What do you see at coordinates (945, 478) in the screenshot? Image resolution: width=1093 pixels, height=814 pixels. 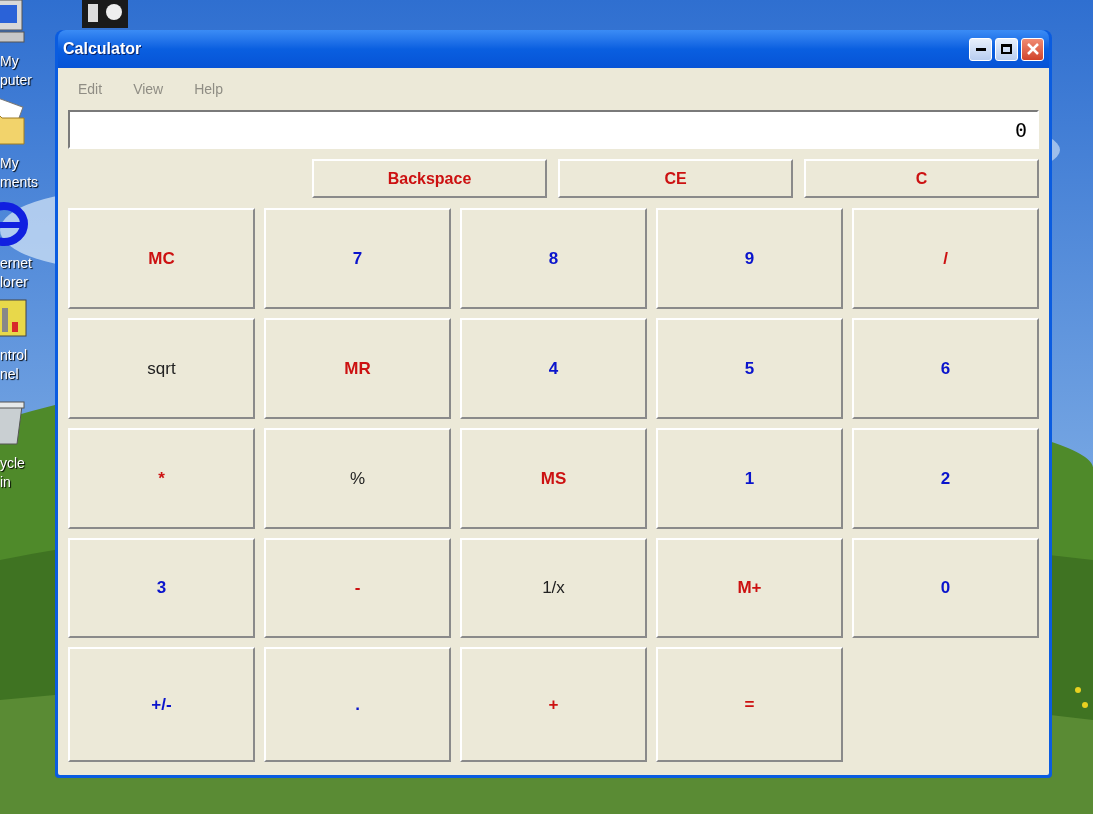 I see `calculator-key: 2` at bounding box center [945, 478].